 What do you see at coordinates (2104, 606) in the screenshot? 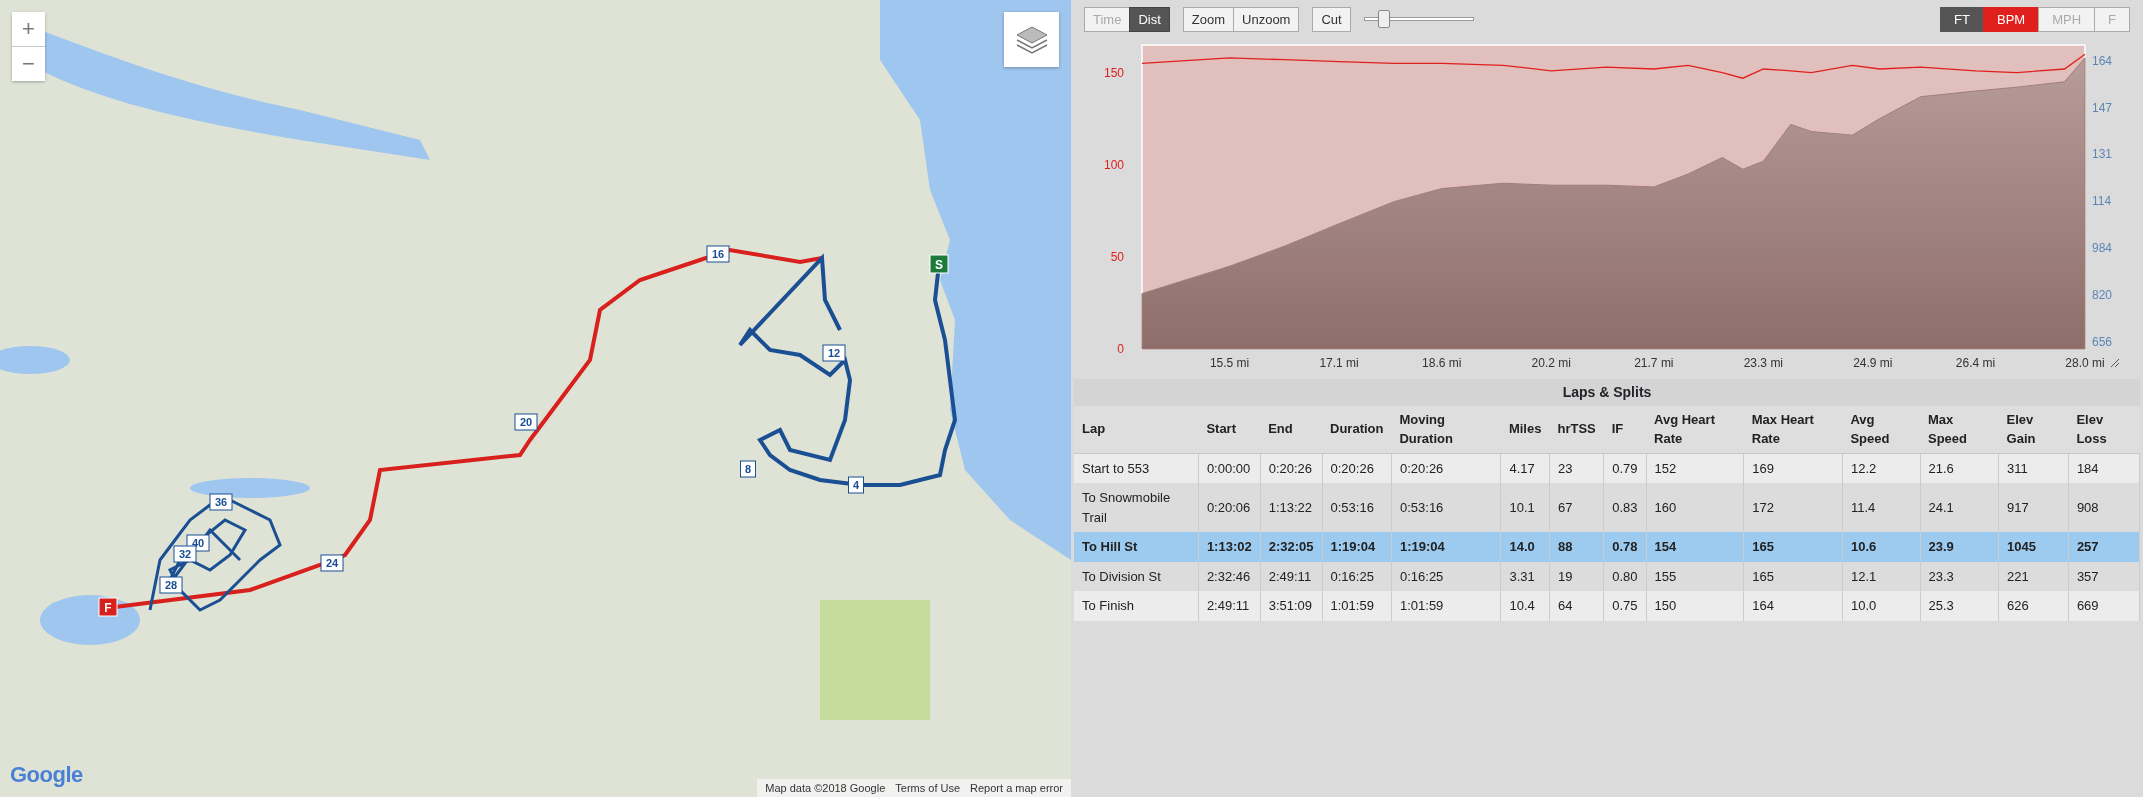
I see `table-cell: 669` at bounding box center [2104, 606].